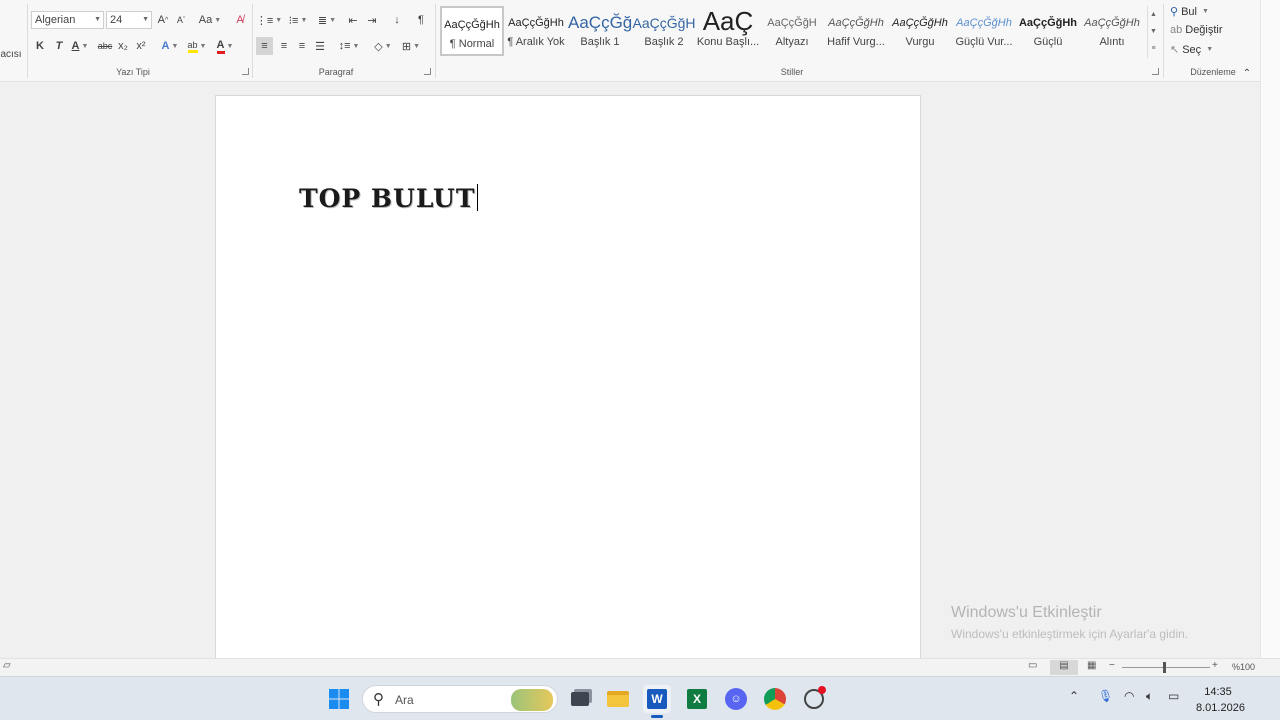 This screenshot has width=1280, height=720. Describe the element at coordinates (472, 31) in the screenshot. I see `style-normal: AaÇçĞğHh ¶ Normal` at that location.